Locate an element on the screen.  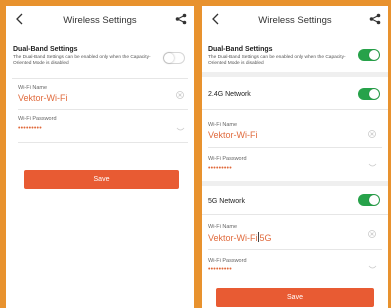
network-5-wifi-name-field: Vektor-Wi-Fi 5G is located at coordinates (240, 237).